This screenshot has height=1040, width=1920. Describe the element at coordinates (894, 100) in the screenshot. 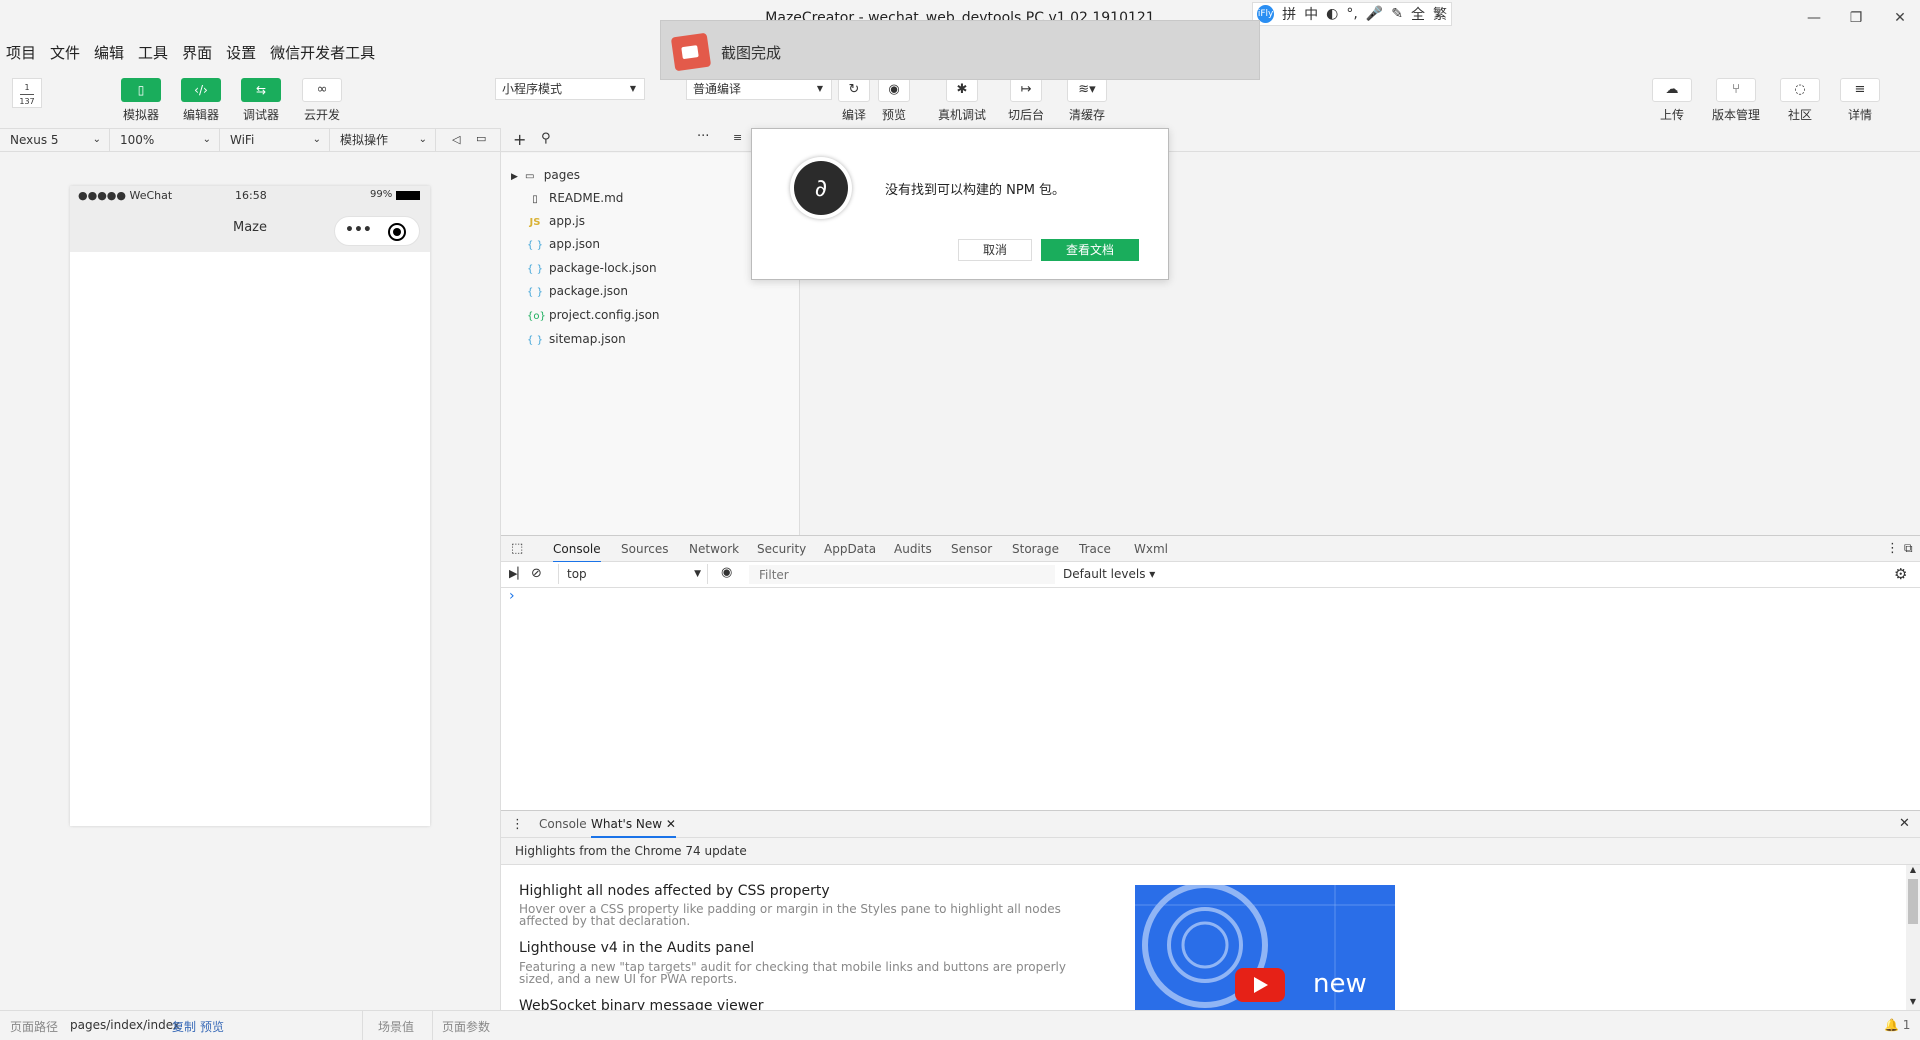

I see `preview-button: ◉ 预览` at that location.